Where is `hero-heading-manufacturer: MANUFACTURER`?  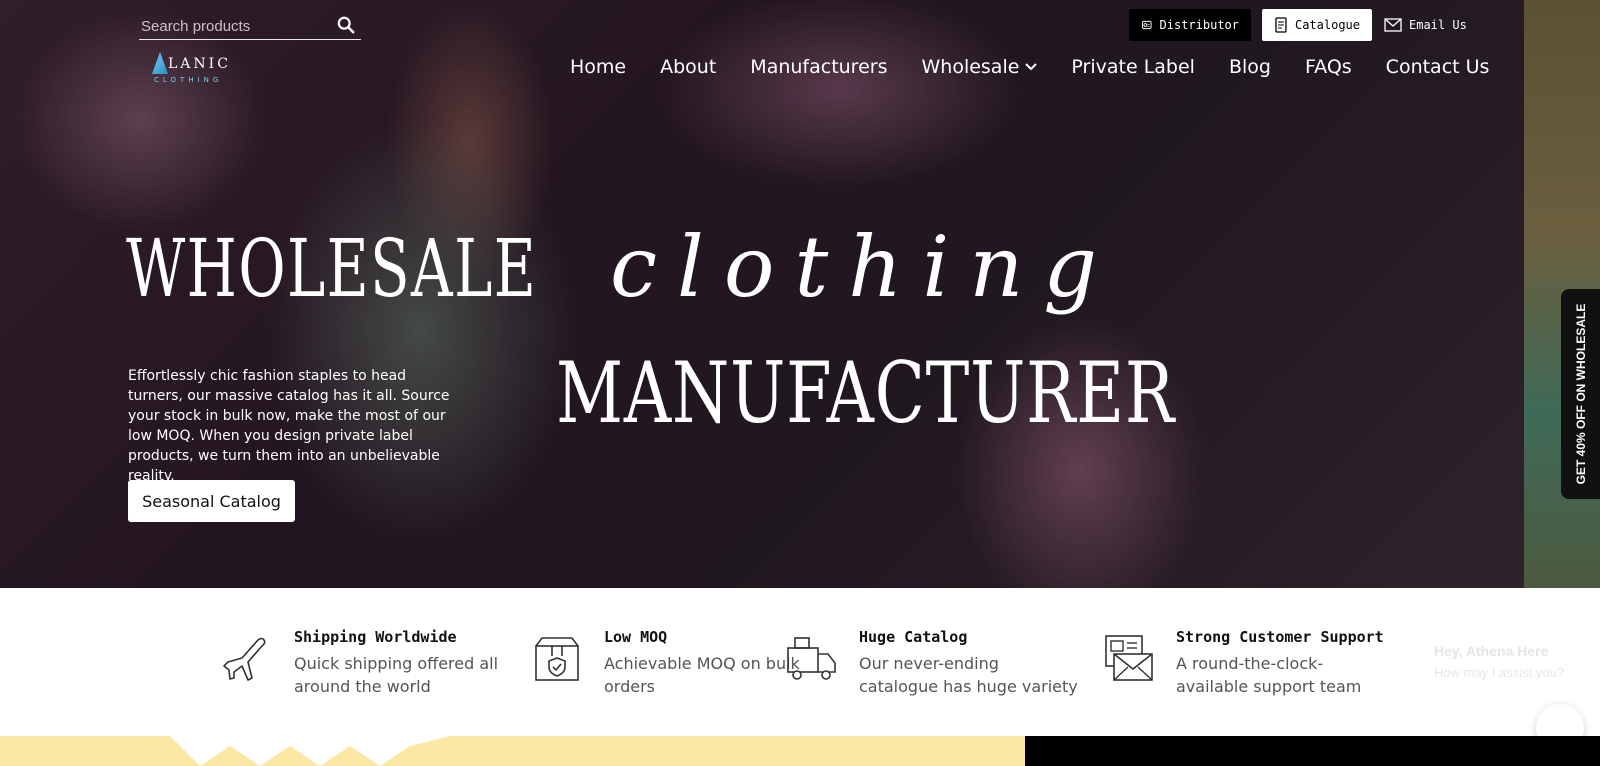
hero-heading-manufacturer: MANUFACTURER is located at coordinates (865, 393).